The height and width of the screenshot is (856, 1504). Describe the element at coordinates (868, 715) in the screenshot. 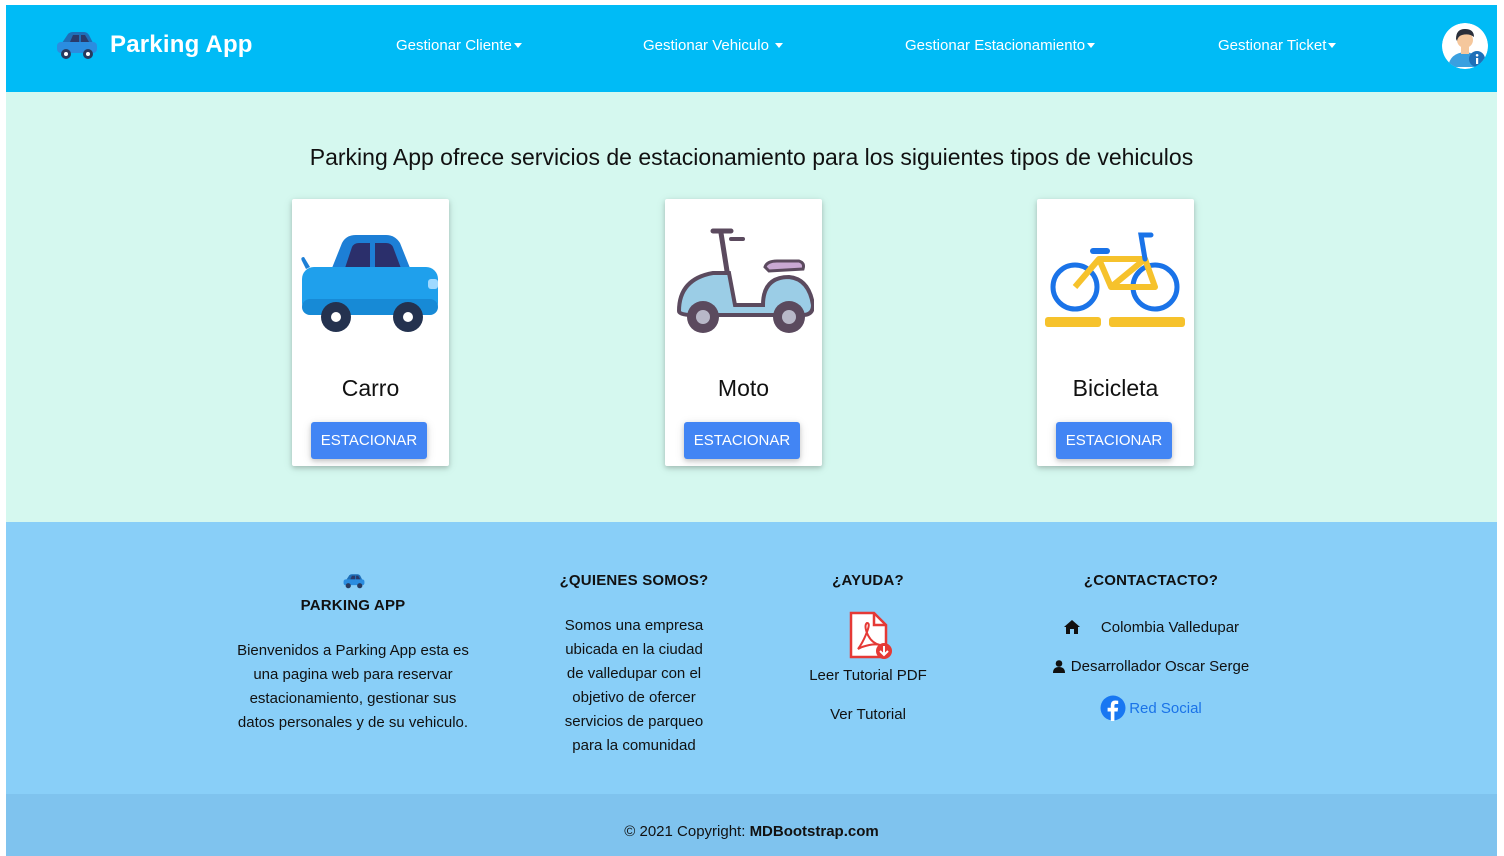

I see `ver-tutorial-link: Ver Tutorial` at that location.